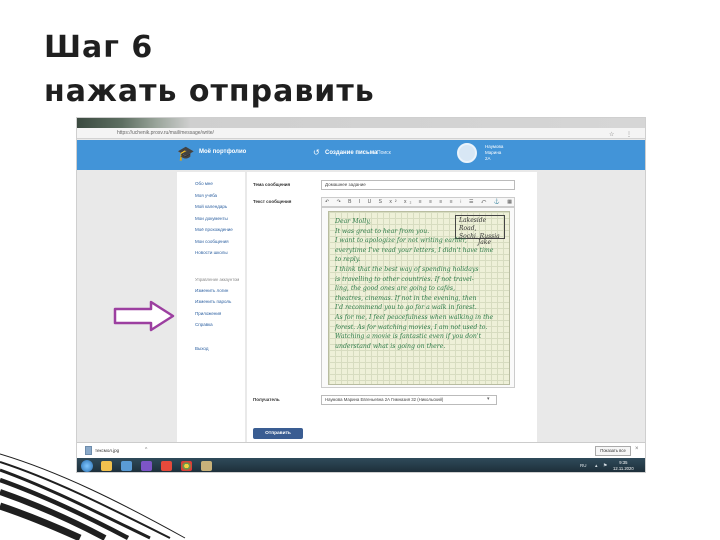 The image size is (720, 540). I want to click on header-new-message: Создание письма, so click(351, 153).